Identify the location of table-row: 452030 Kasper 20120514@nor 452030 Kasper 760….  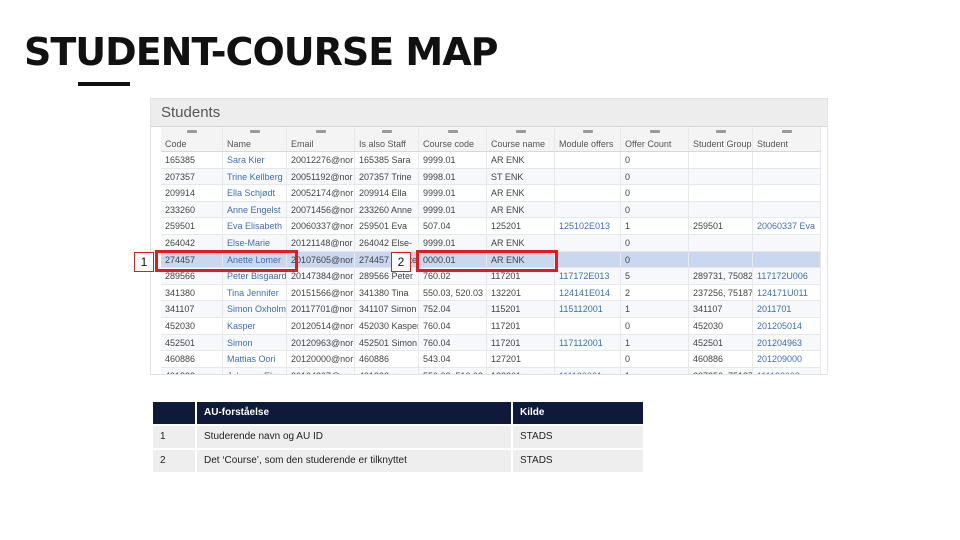
(491, 326).